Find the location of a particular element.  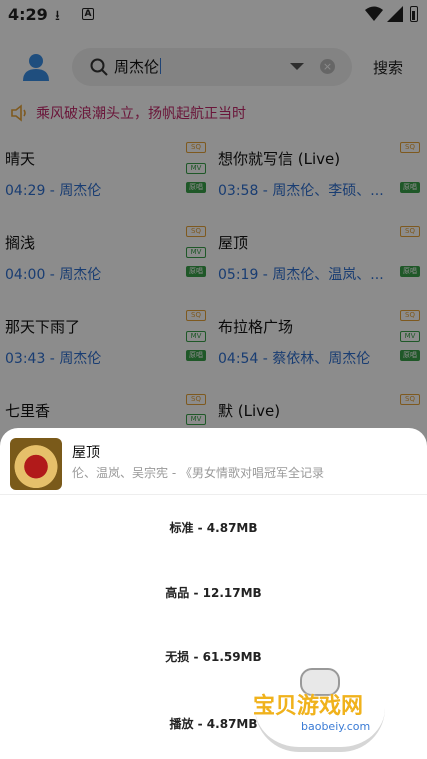

watermark-logo: 宝贝游戏网 baobeiy.com is located at coordinates (320, 711).